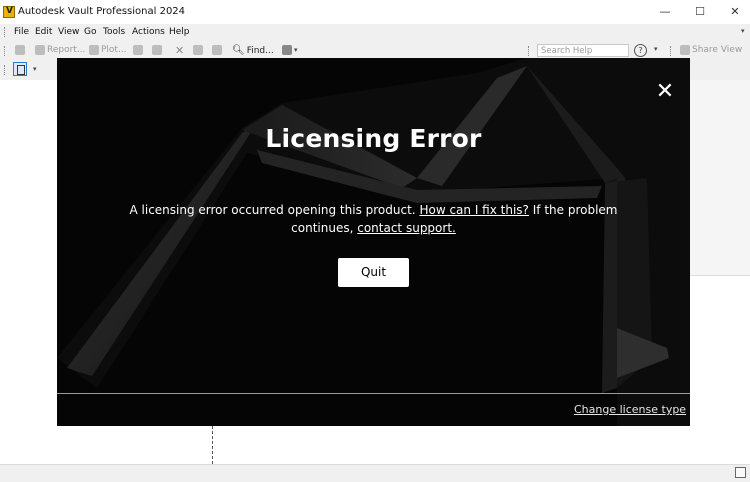  I want to click on paste-icon, so click(217, 50).